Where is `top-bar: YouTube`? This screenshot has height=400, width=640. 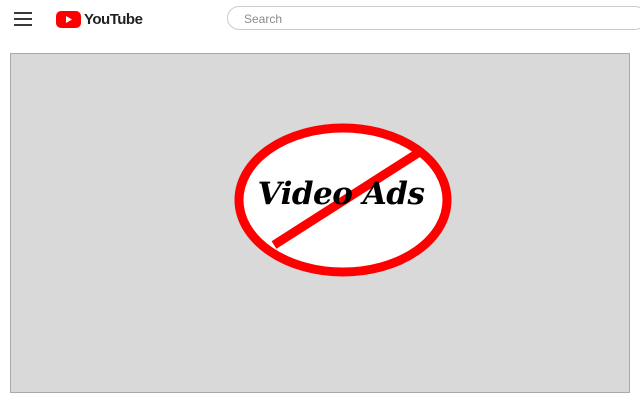
top-bar: YouTube is located at coordinates (320, 19).